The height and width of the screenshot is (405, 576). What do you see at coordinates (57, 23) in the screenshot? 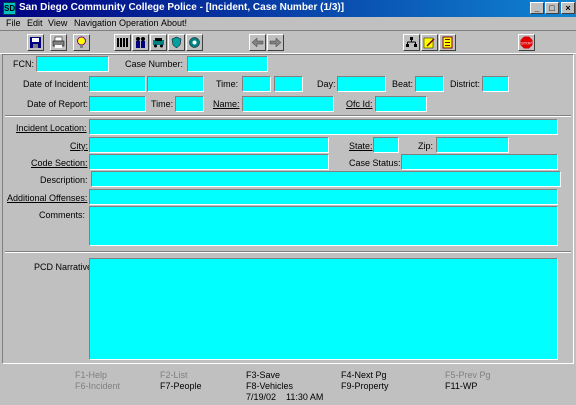
I see `menu-view: View` at bounding box center [57, 23].